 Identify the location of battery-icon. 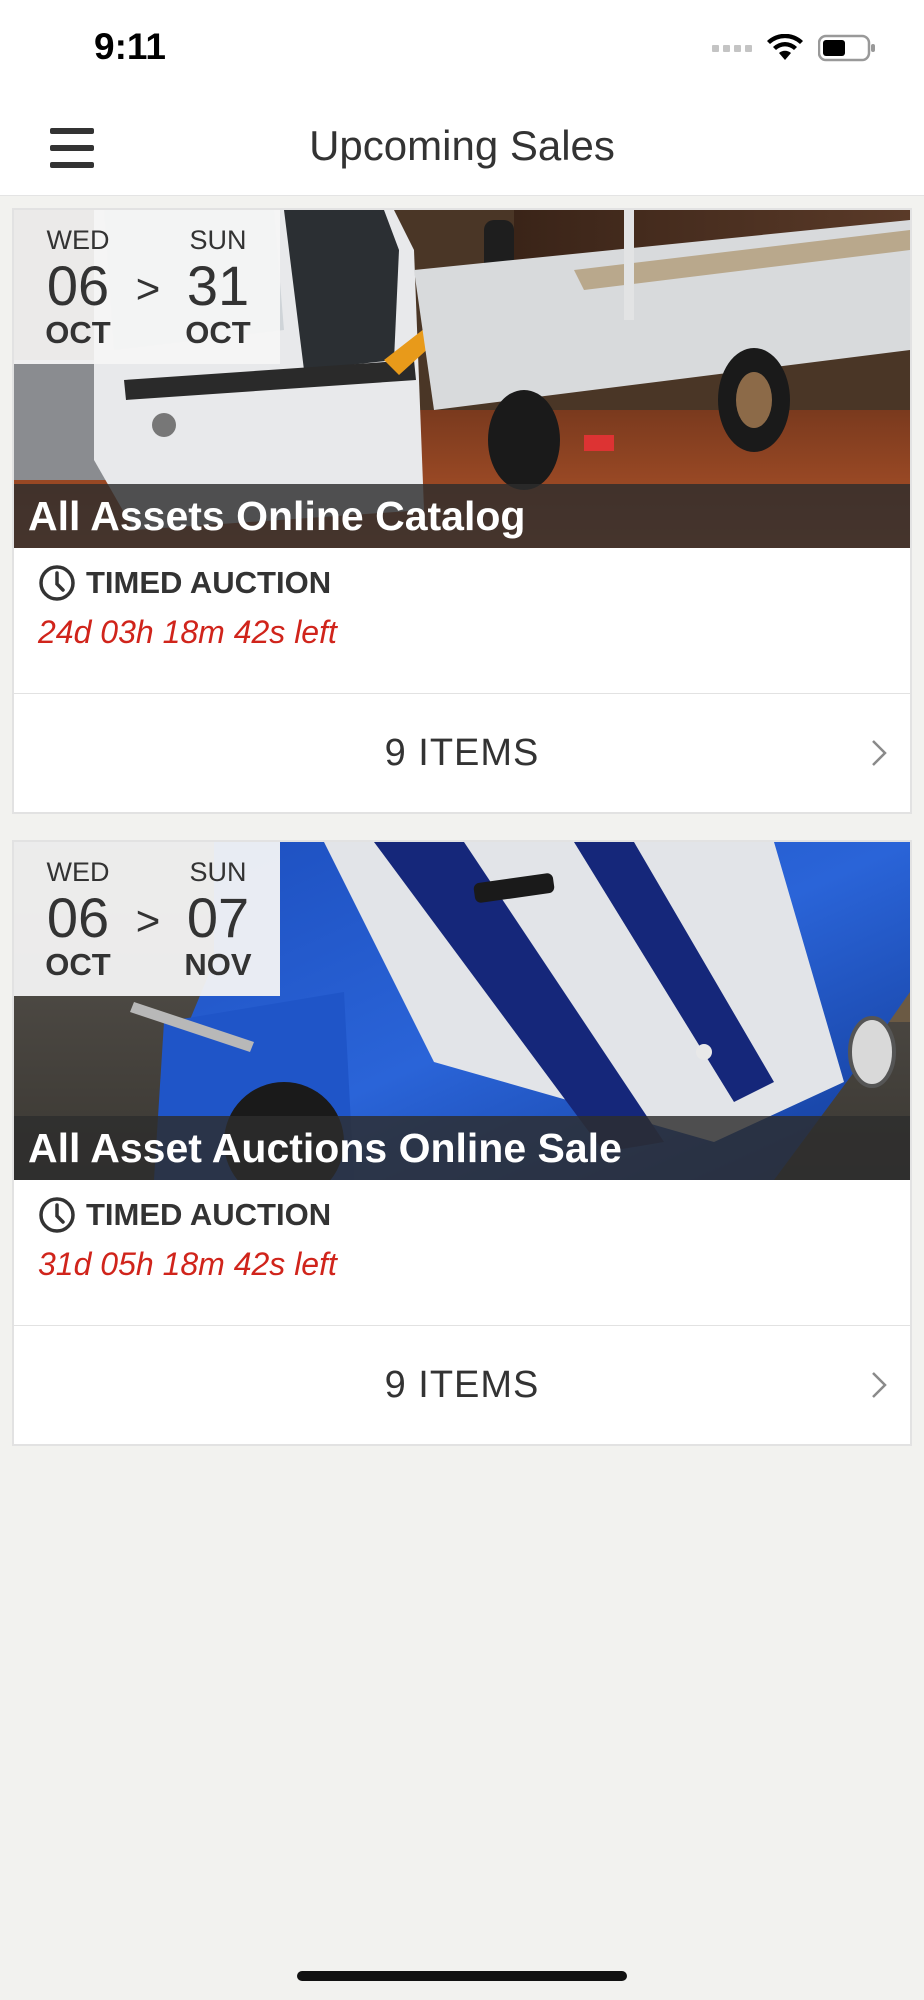
(846, 48).